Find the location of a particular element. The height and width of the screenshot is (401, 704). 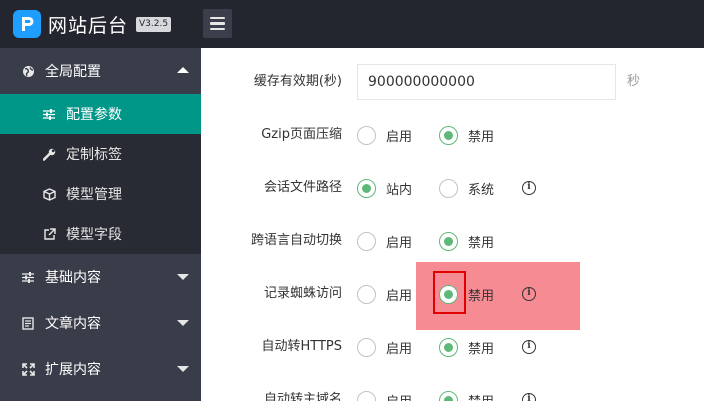

cache-ttl-input is located at coordinates (486, 82).